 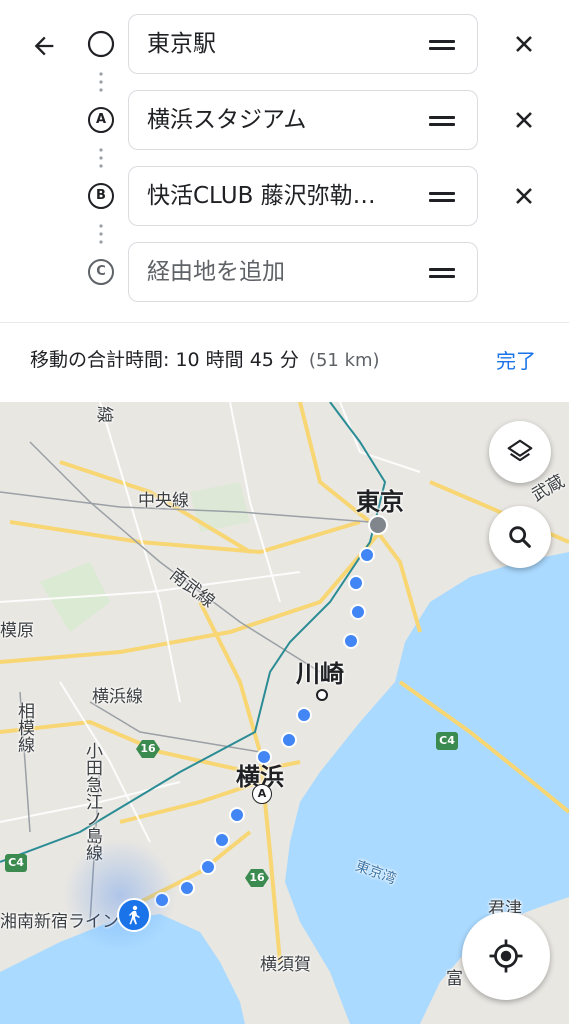 I want to click on total-time: 移動の合計時間: 10 時間 45 分, so click(x=164, y=360).